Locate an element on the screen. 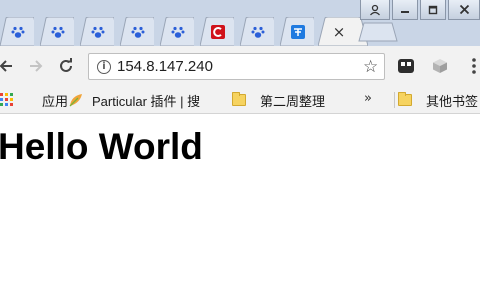 The image size is (480, 300). forward-arrow-icon is located at coordinates (36, 66).